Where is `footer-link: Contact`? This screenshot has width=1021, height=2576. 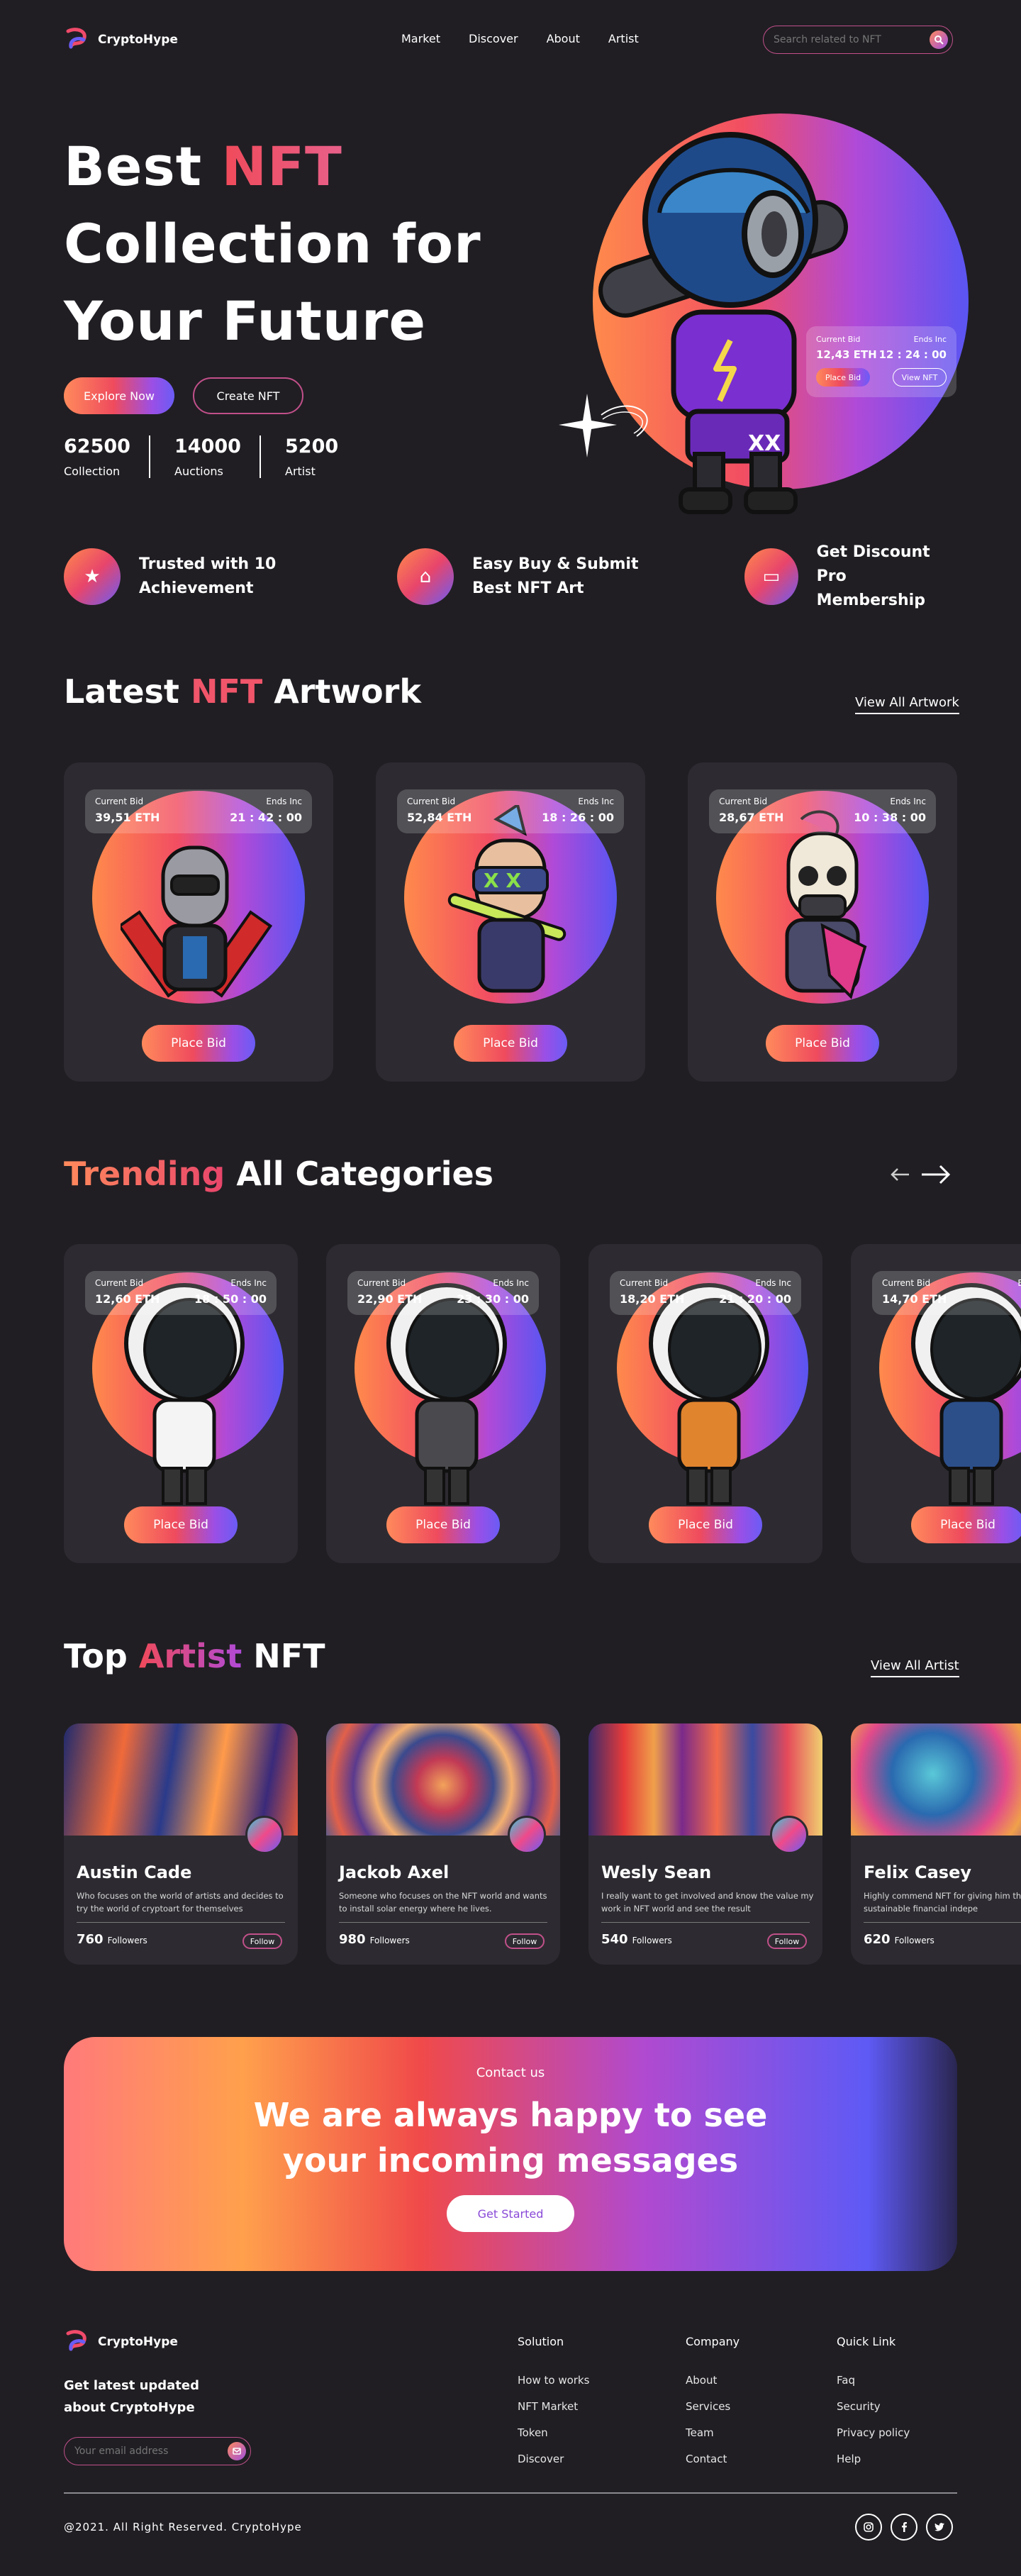 footer-link: Contact is located at coordinates (713, 2459).